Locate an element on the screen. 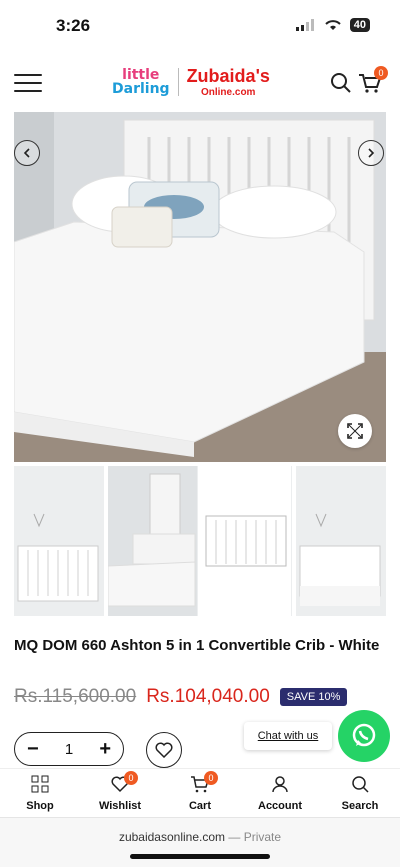 The height and width of the screenshot is (867, 400). tab-account: Account is located at coordinates (280, 793).